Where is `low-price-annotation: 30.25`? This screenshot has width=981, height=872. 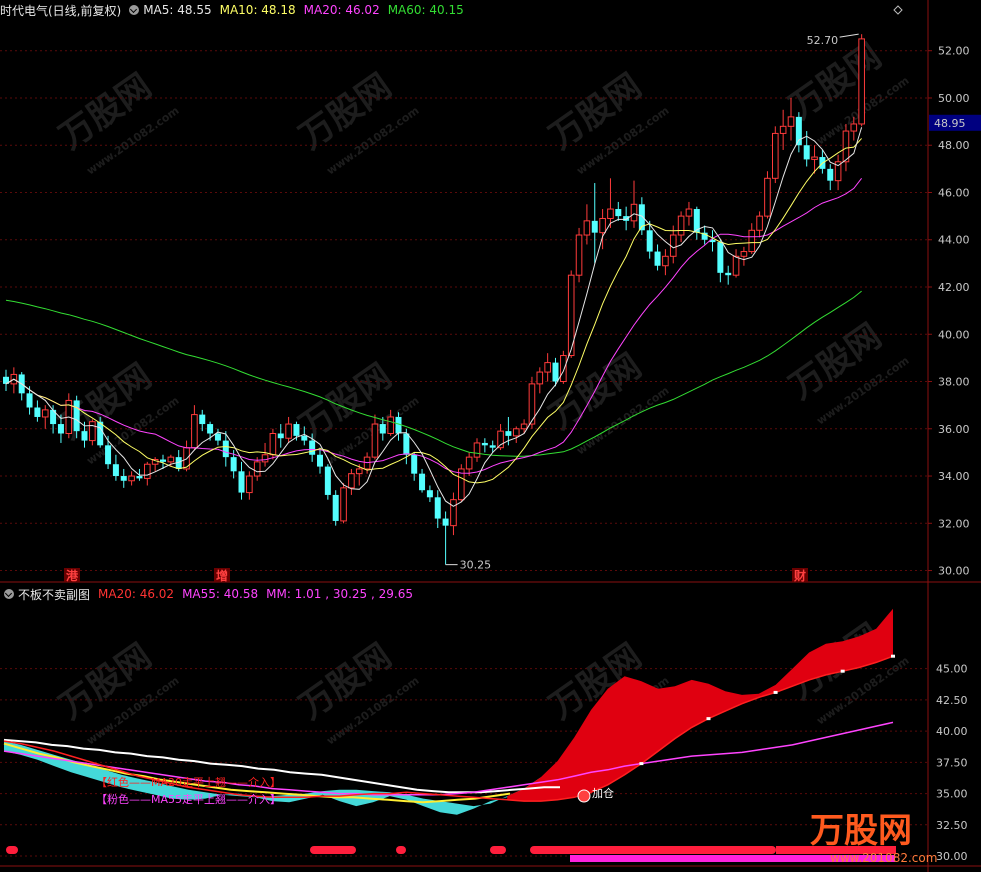
low-price-annotation: 30.25 is located at coordinates (476, 565).